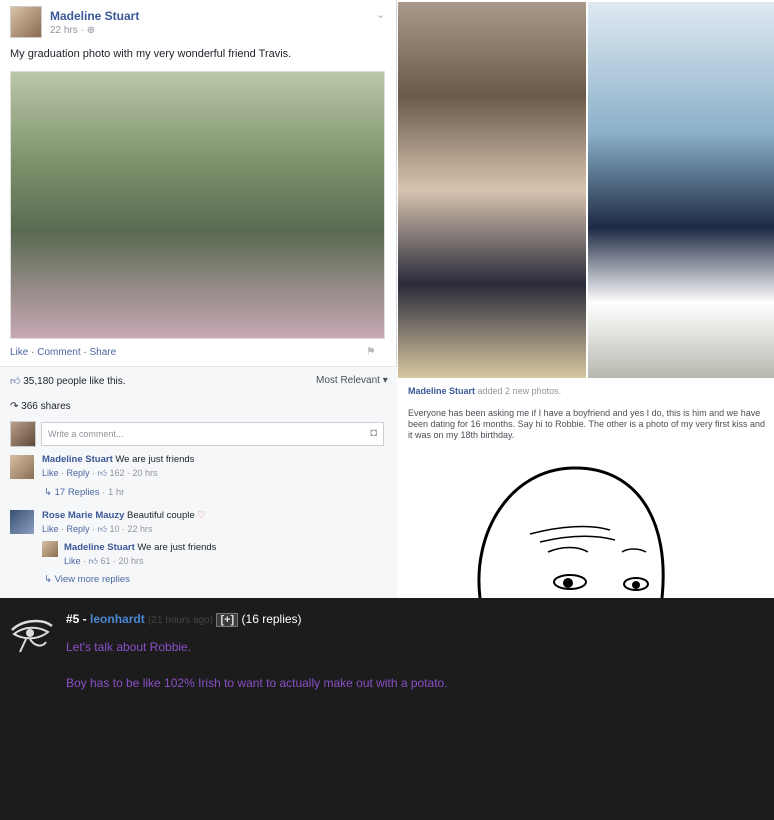  I want to click on eye-of-horus-avatar, so click(31, 635).